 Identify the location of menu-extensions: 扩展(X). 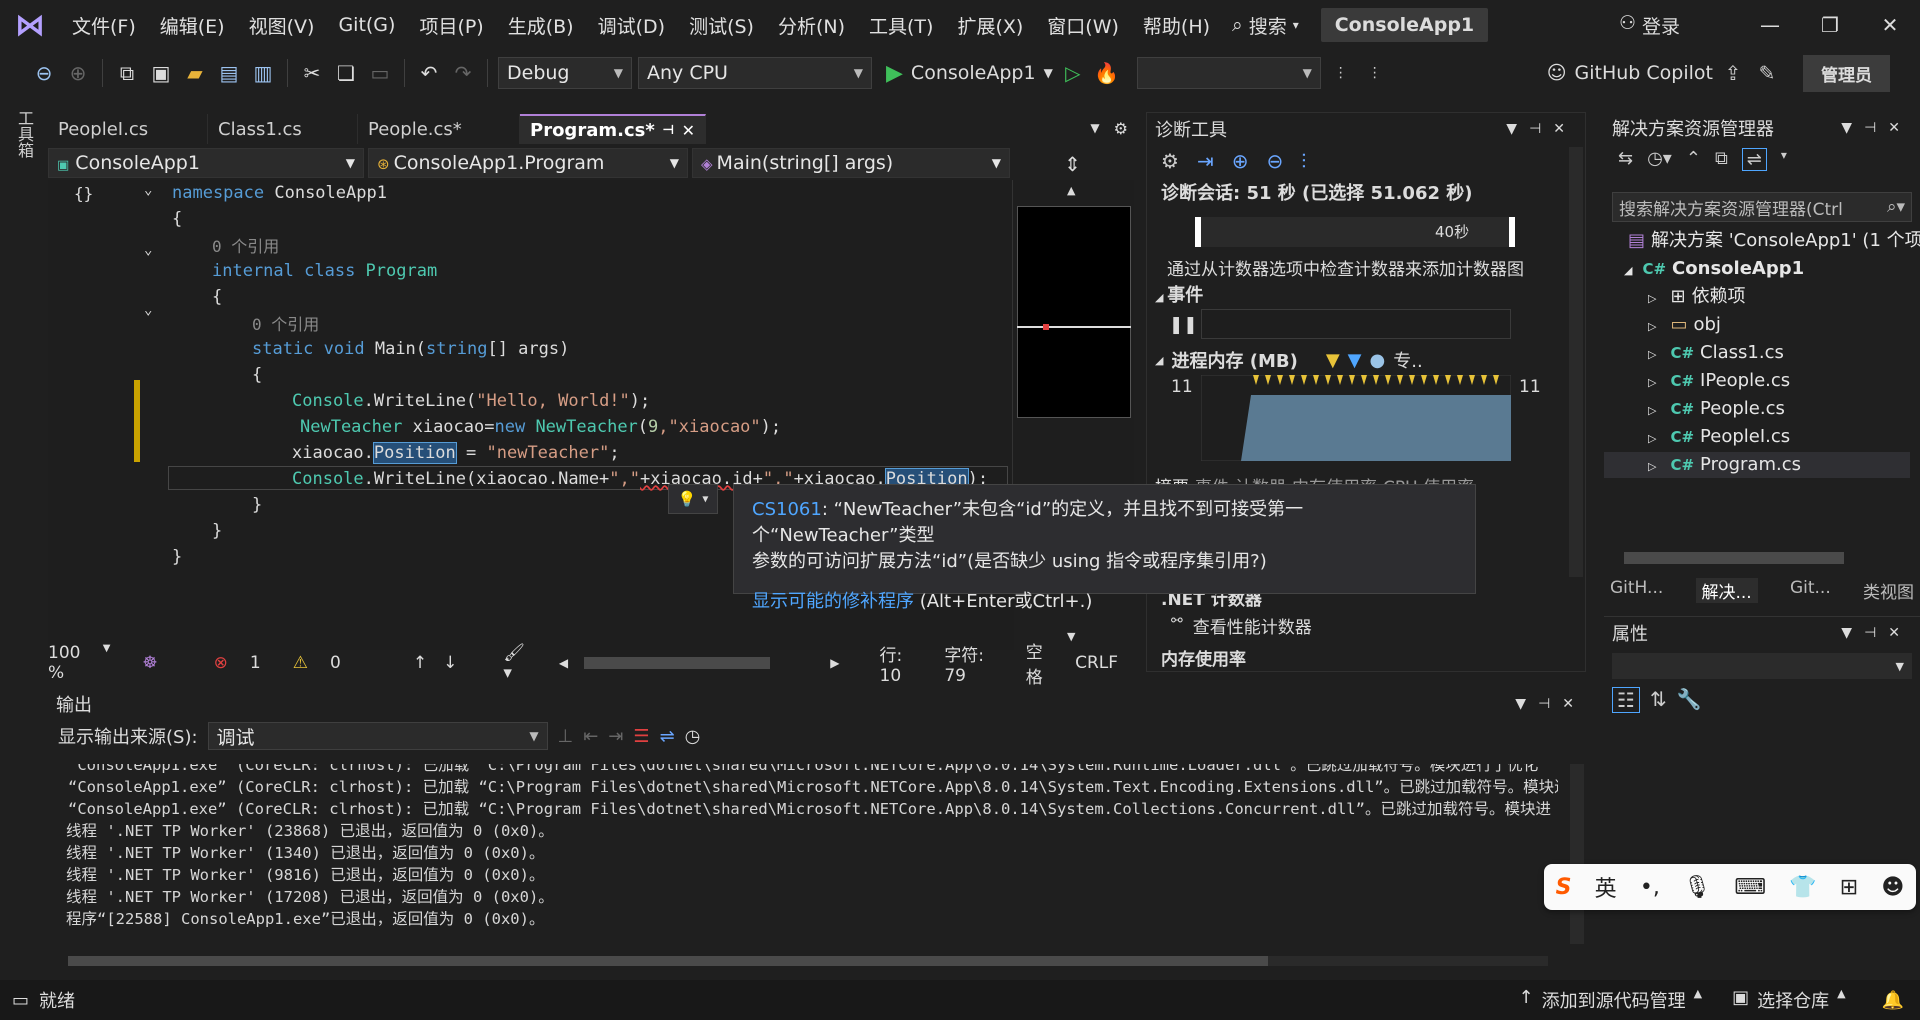
(990, 25).